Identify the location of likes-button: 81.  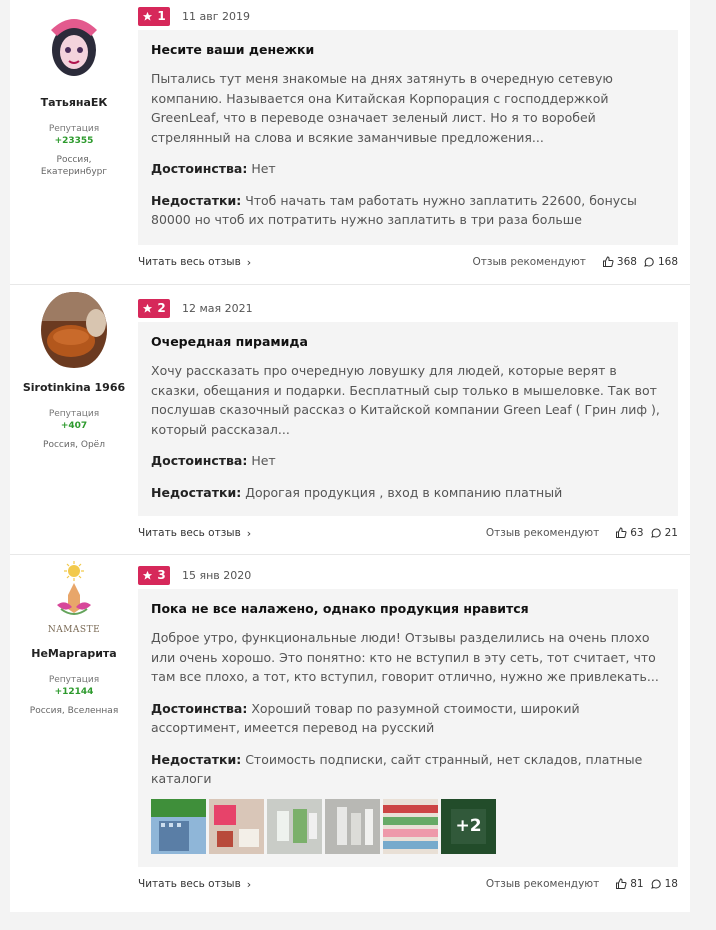
(629, 884).